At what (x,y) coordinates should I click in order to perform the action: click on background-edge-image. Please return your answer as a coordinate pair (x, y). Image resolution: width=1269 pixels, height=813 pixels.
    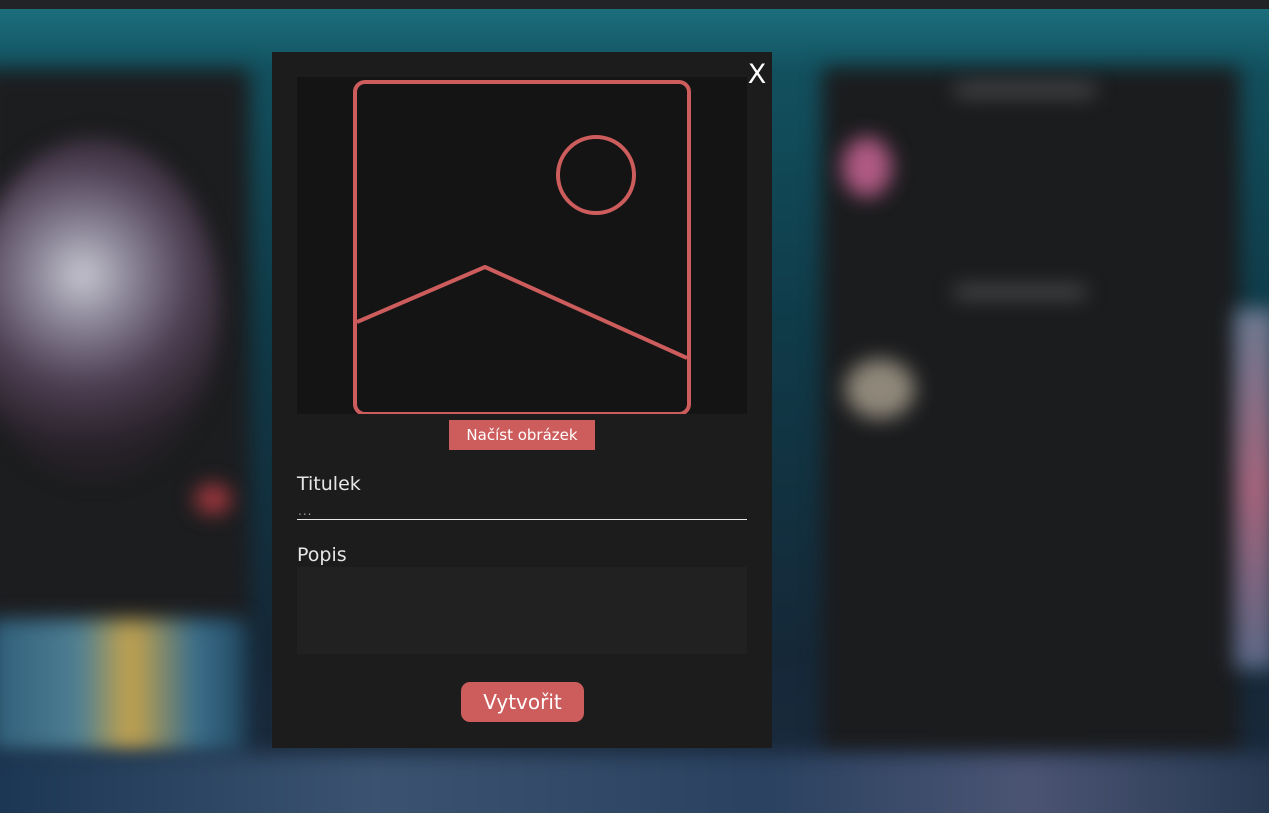
    Looking at the image, I should click on (1252, 489).